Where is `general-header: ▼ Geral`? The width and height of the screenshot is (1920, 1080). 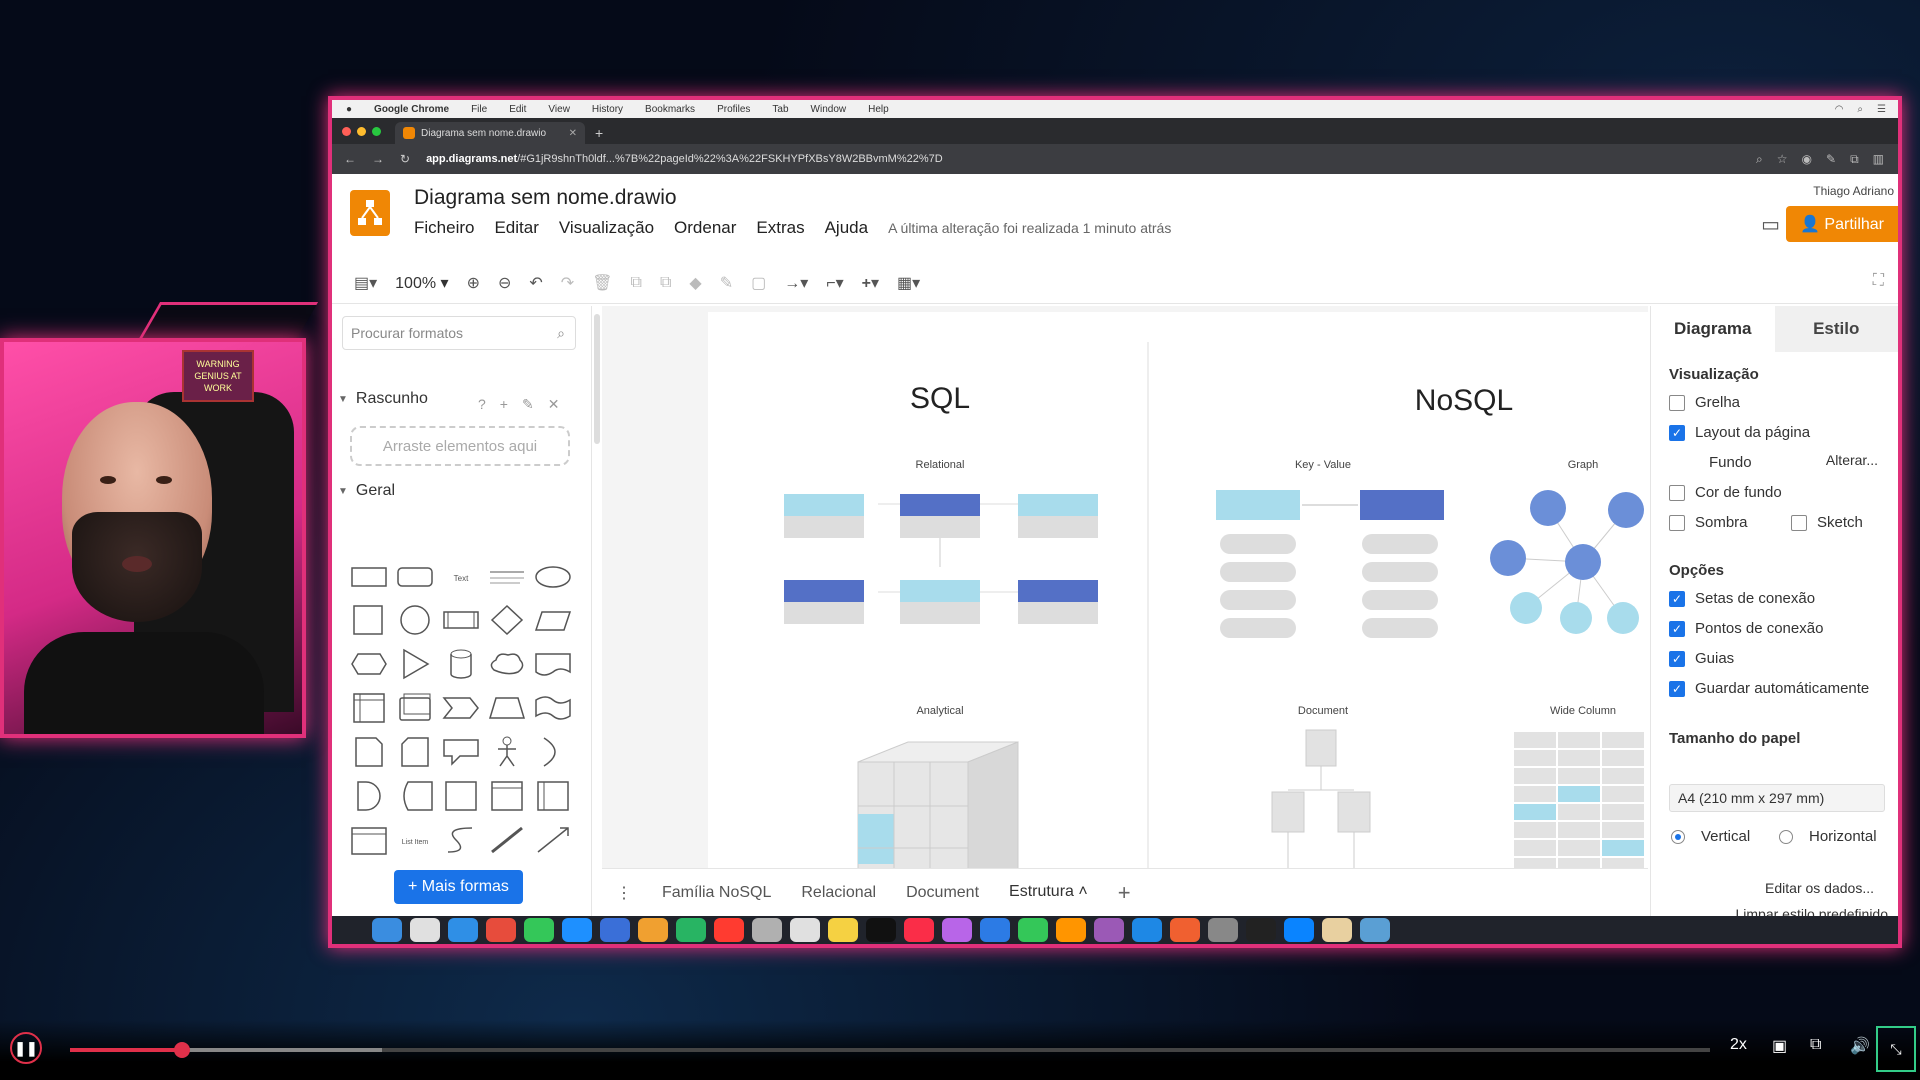 general-header: ▼ Geral is located at coordinates (366, 491).